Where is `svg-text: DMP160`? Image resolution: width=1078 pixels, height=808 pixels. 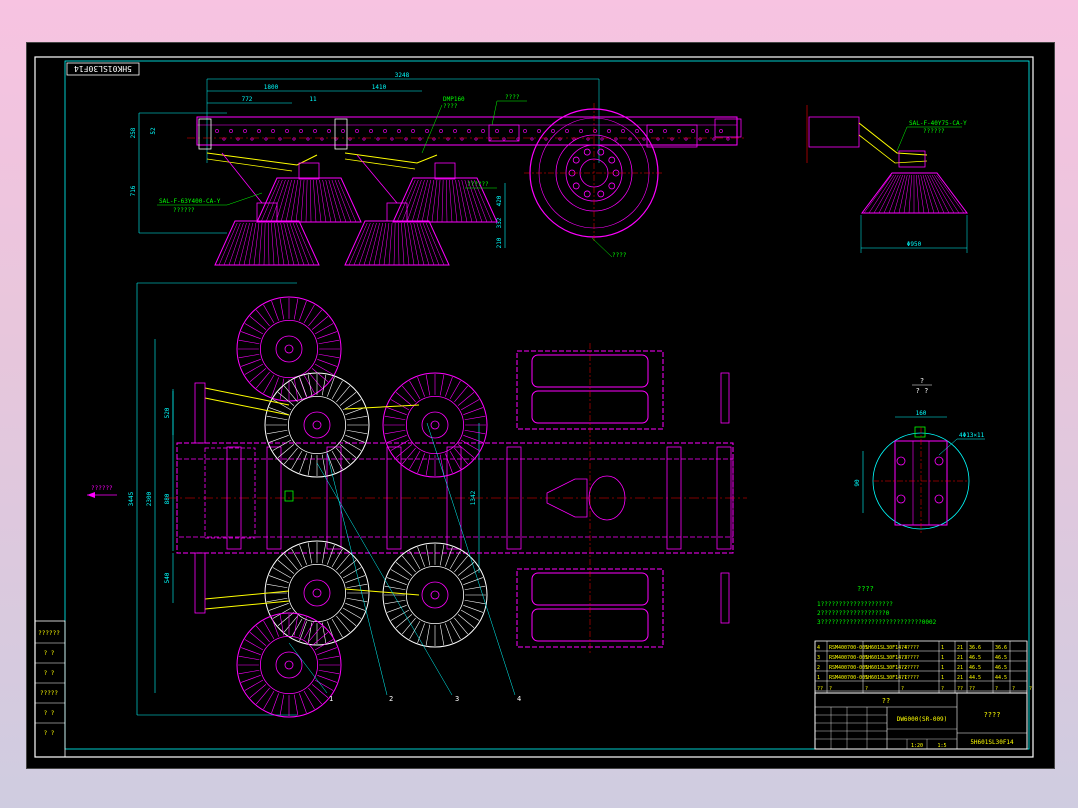 svg-text: DMP160 is located at coordinates (454, 99).